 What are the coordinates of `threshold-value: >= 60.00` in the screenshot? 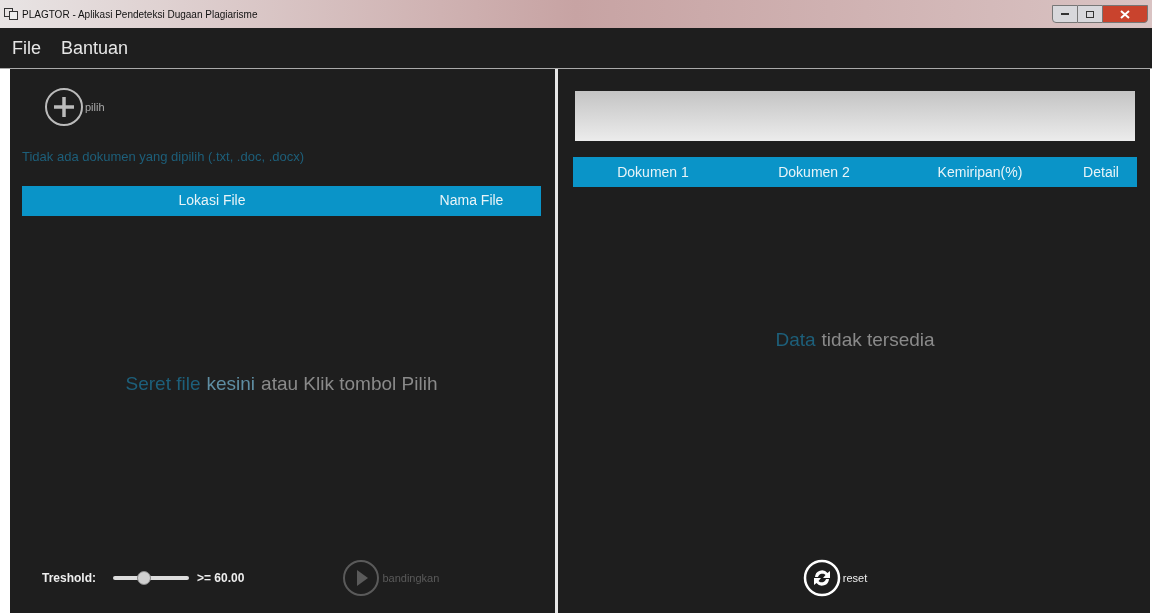 It's located at (221, 578).